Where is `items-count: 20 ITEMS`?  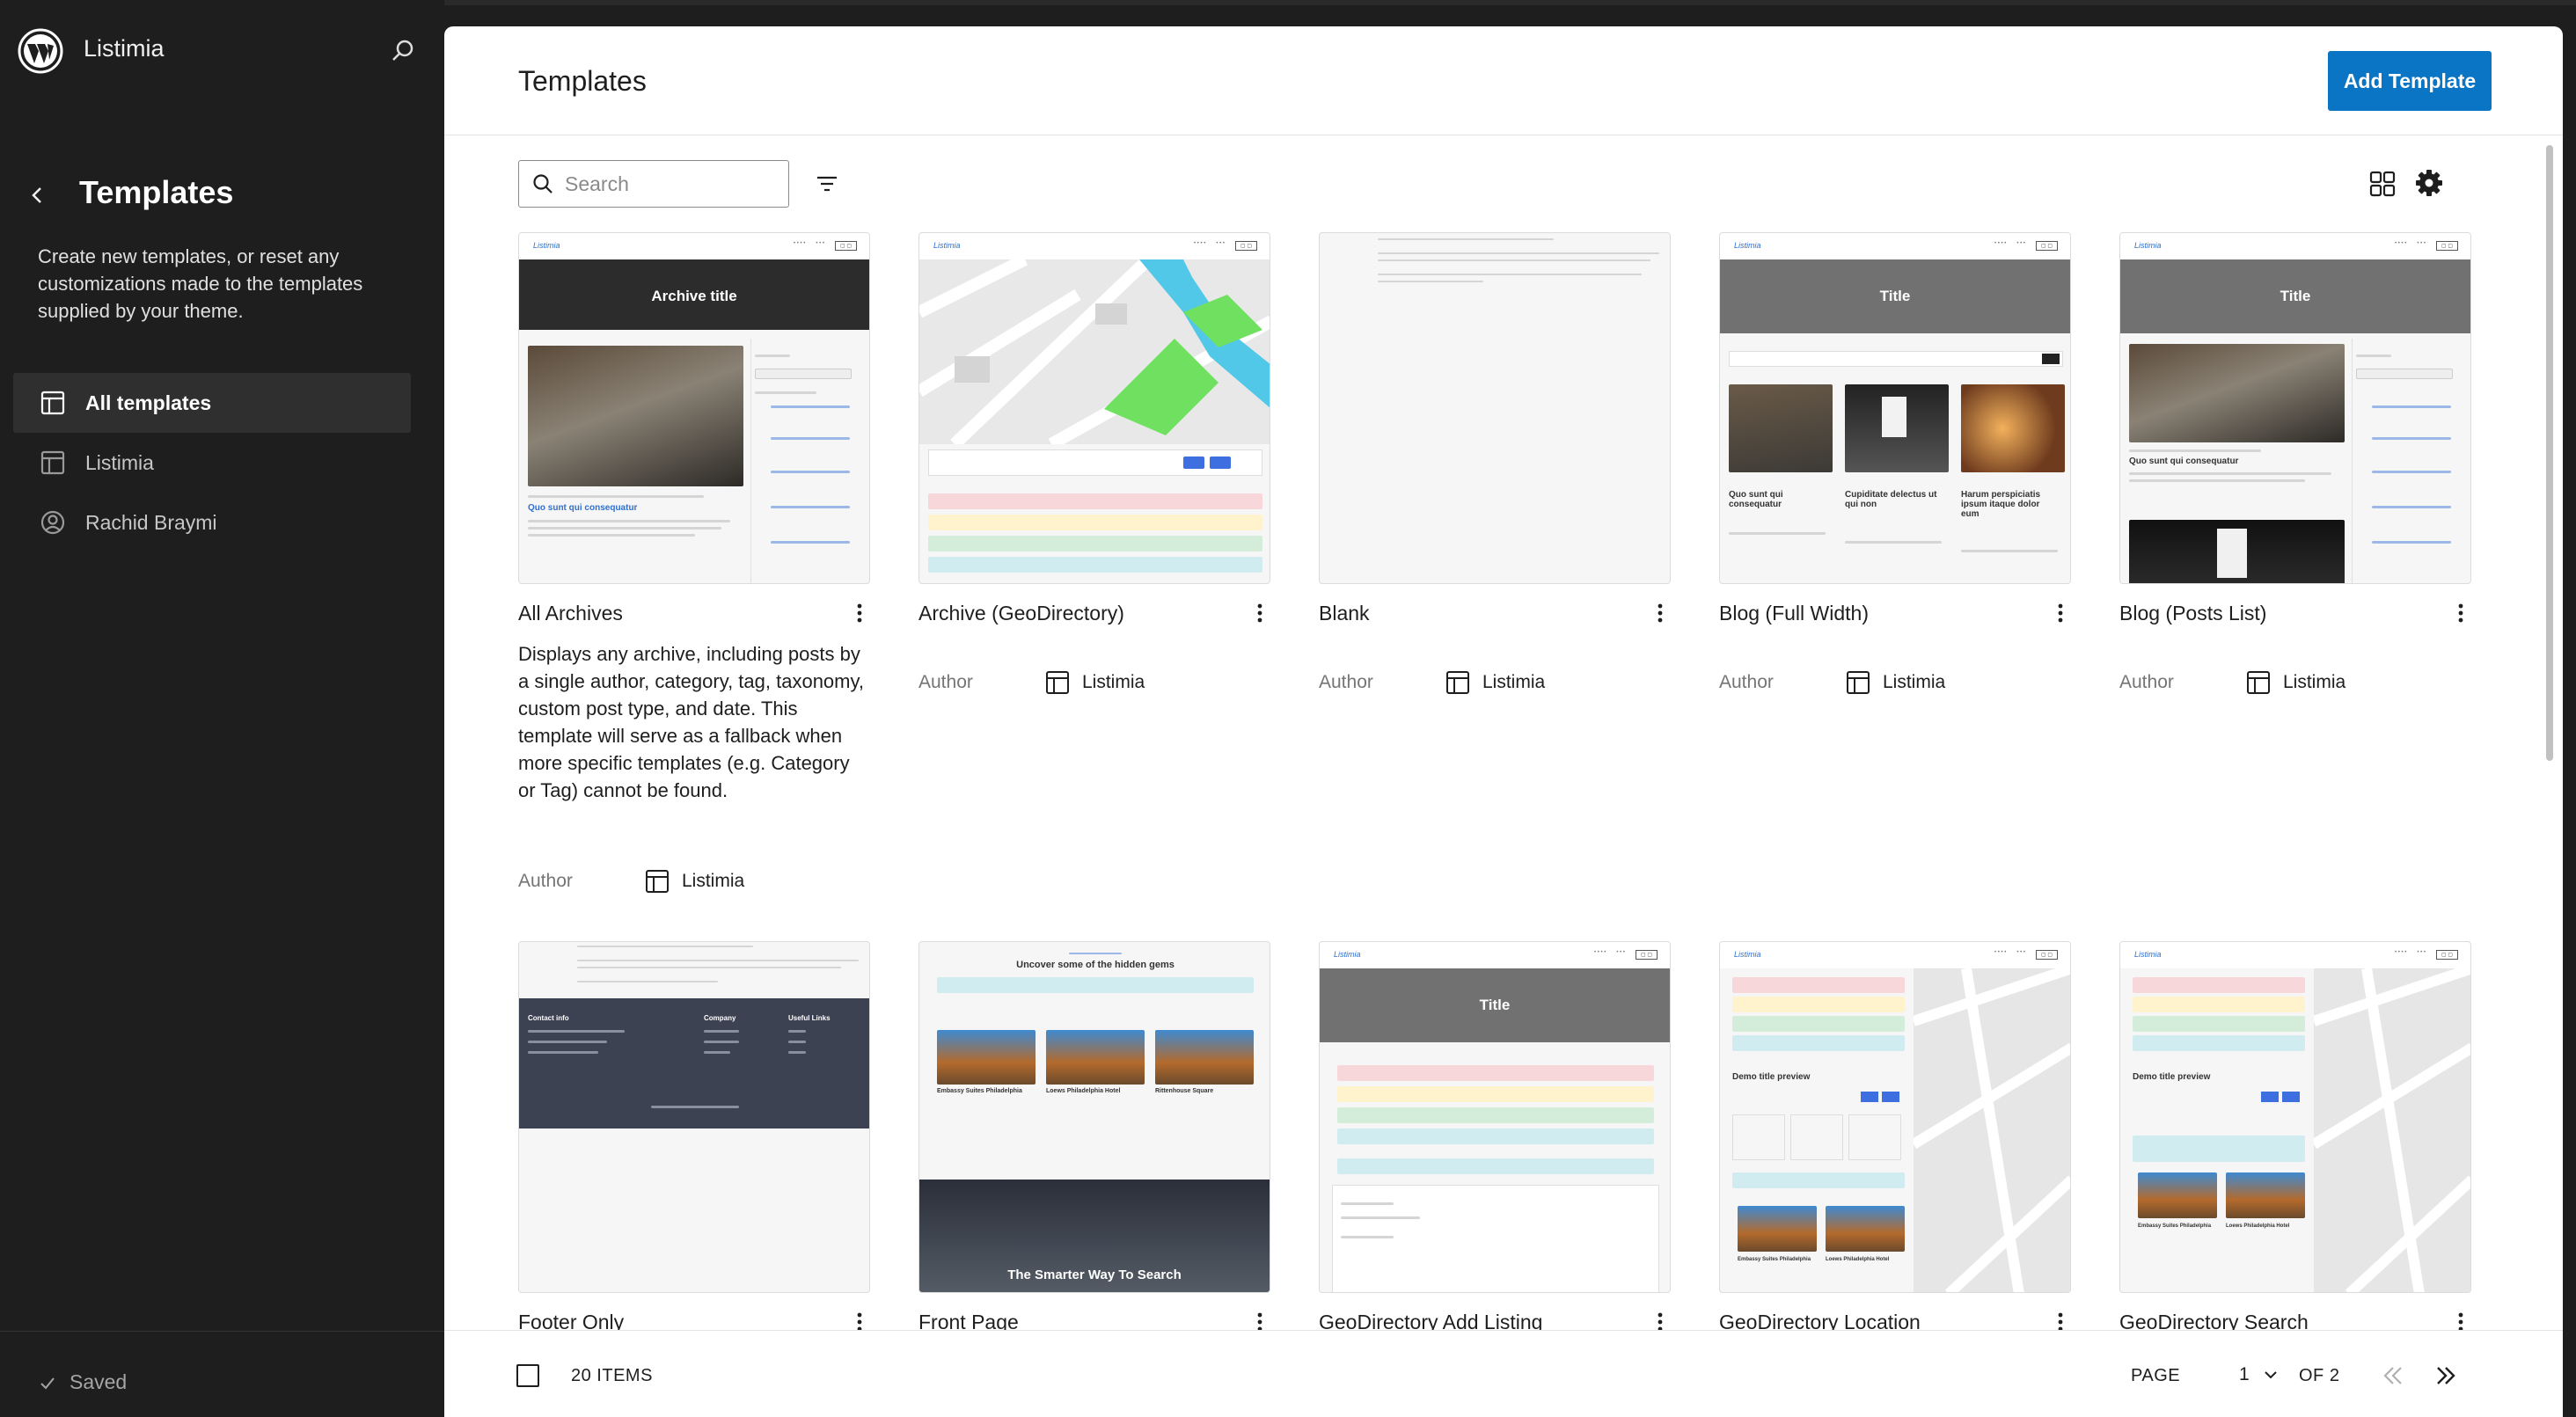
items-count: 20 ITEMS is located at coordinates (612, 1375).